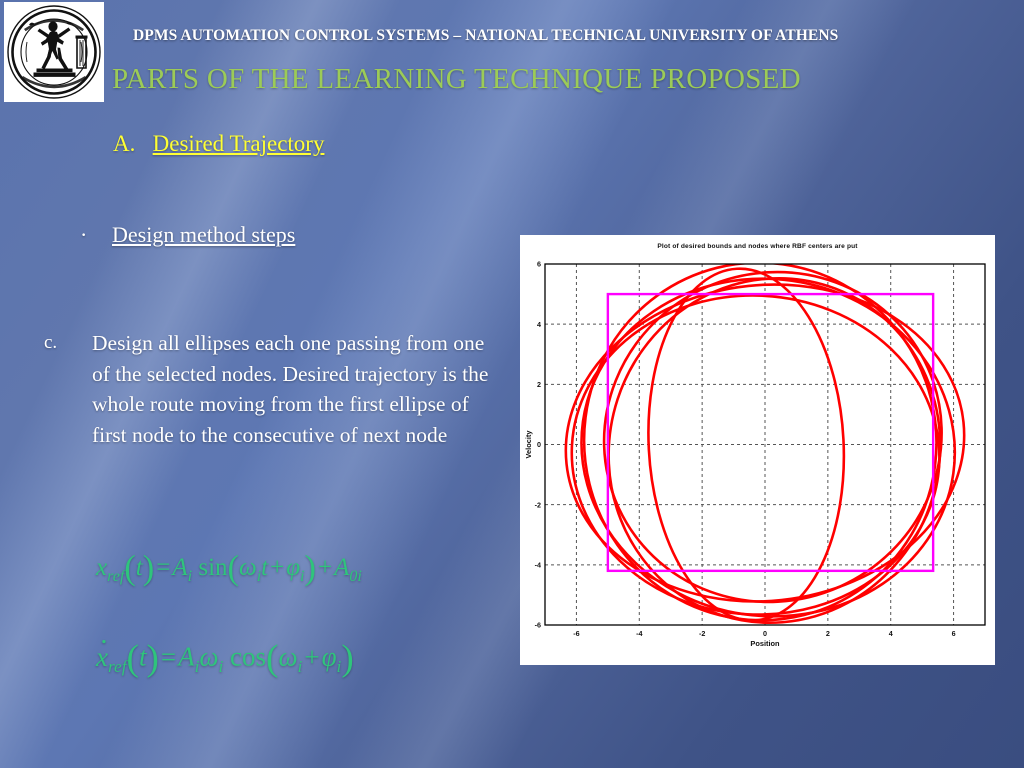 Image resolution: width=1024 pixels, height=768 pixels. I want to click on eq2-omega2: ω, so click(288, 656).